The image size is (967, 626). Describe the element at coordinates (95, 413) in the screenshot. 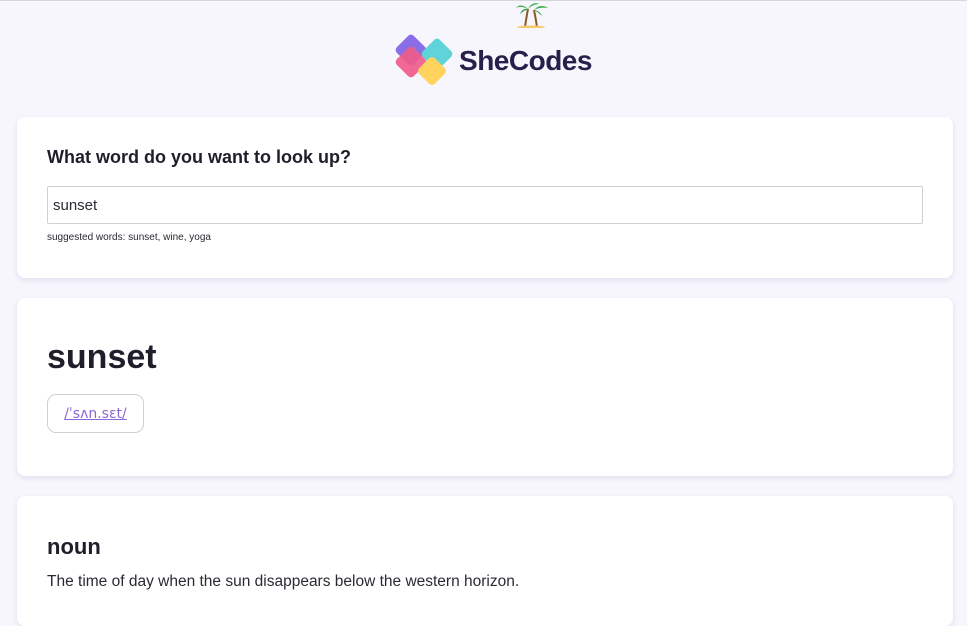

I see `phonetic-link: /ˈsʌn.sɛt/` at that location.